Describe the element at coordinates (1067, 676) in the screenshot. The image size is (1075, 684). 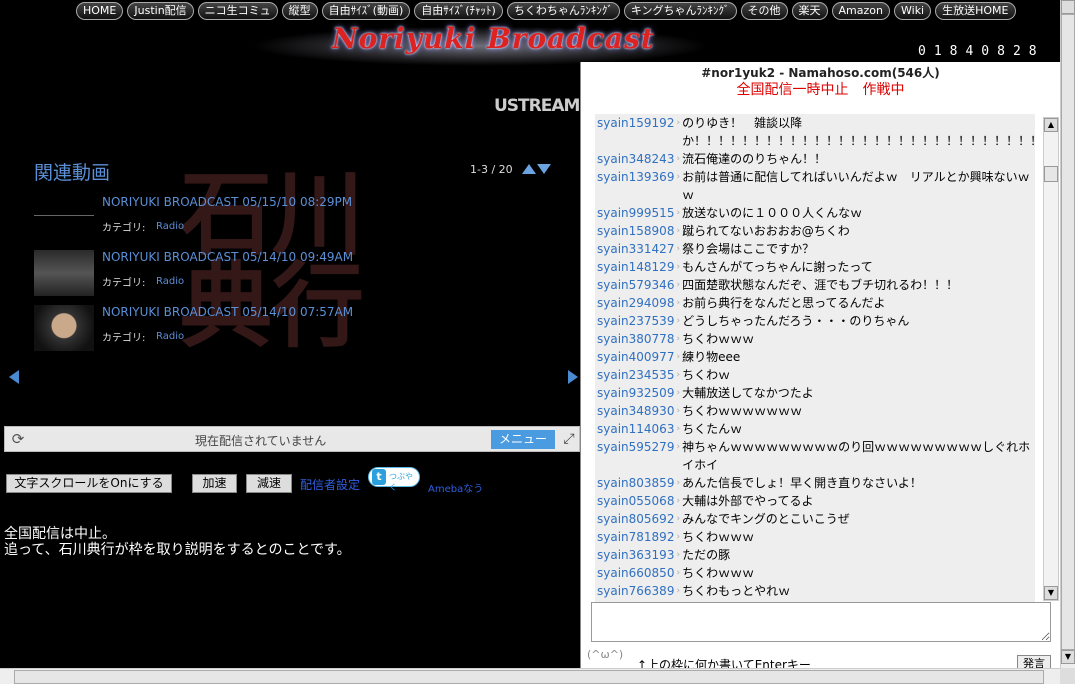
I see `scrollbar-corner` at that location.